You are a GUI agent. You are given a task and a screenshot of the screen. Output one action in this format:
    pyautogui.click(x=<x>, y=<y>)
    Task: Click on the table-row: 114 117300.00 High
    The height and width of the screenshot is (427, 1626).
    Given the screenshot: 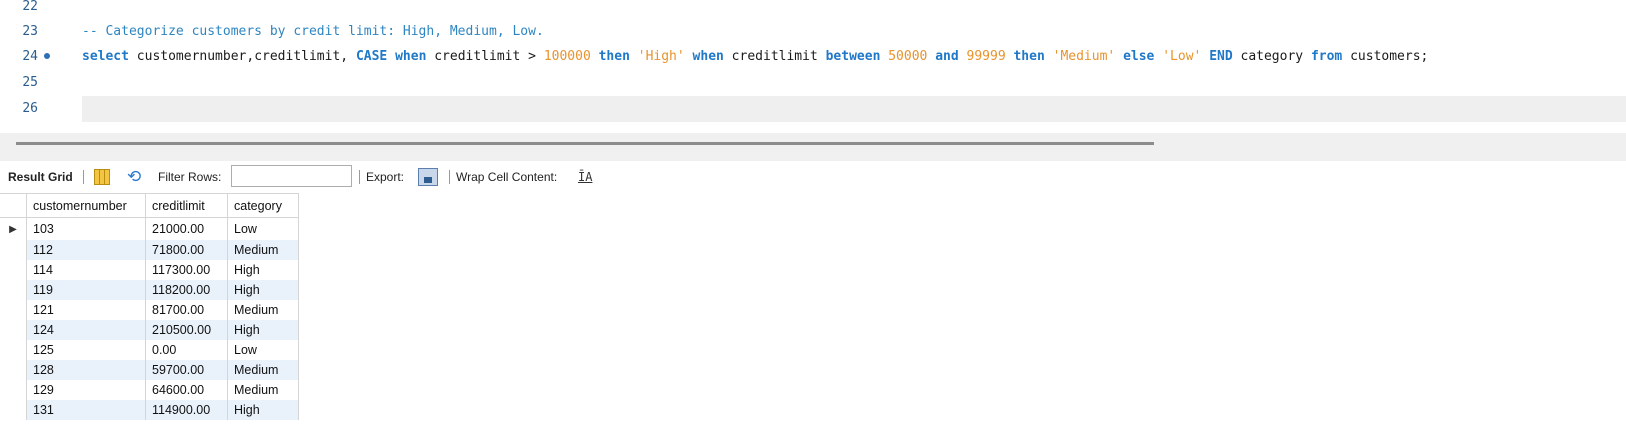 What is the action you would take?
    pyautogui.click(x=149, y=270)
    